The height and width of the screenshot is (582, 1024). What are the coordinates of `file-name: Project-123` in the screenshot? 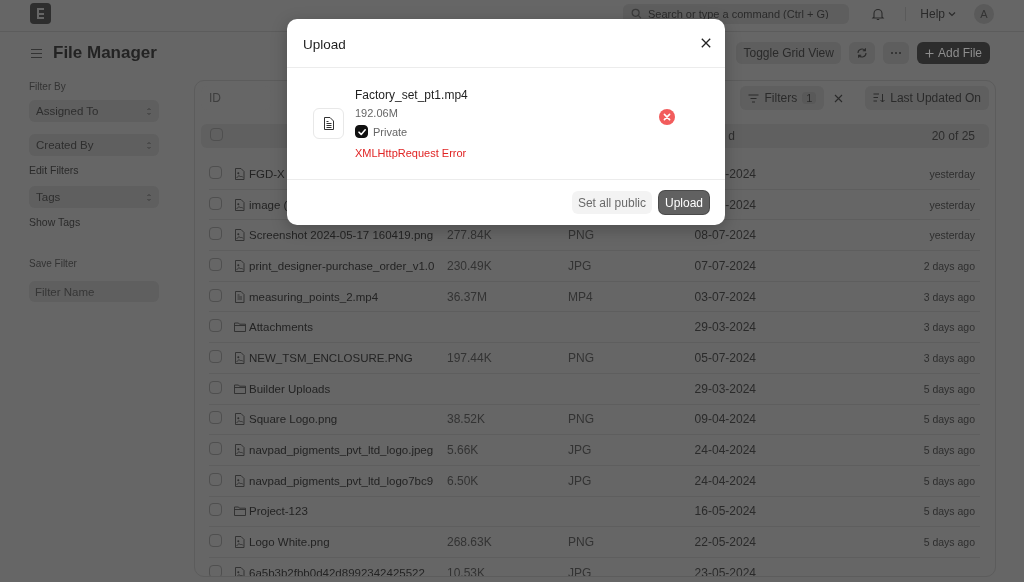 It's located at (278, 511).